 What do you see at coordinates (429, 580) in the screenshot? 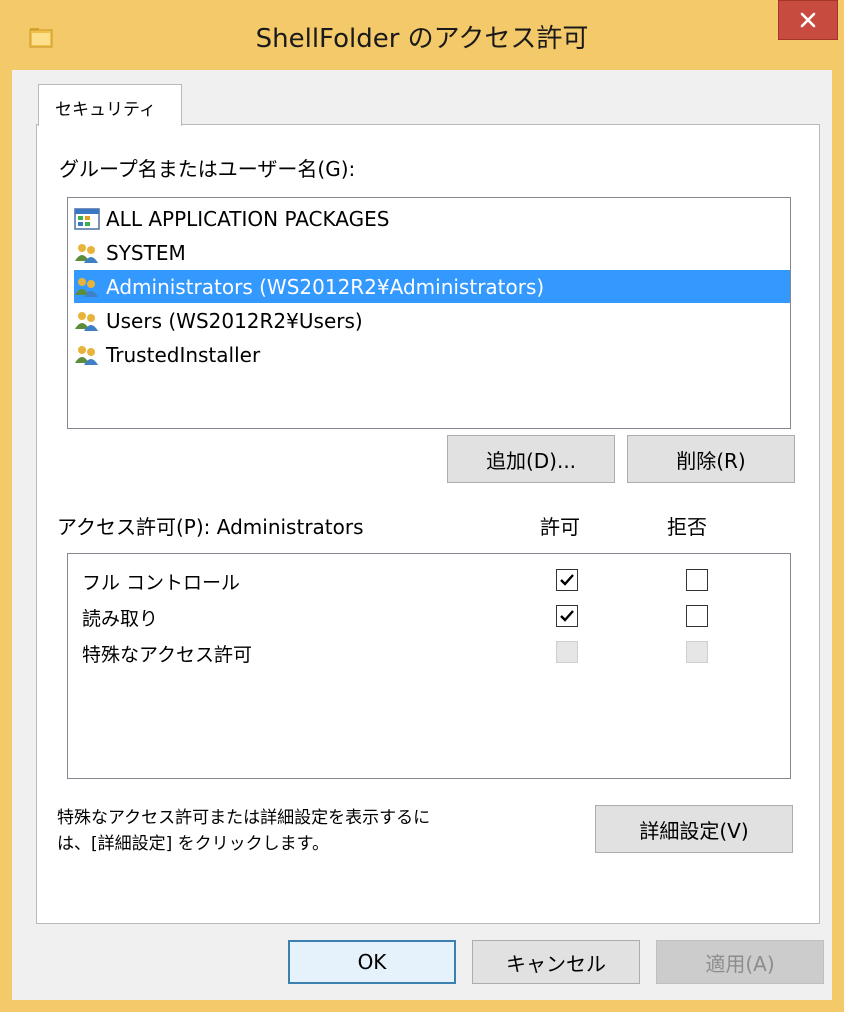
I see `permission-row: フル コントロール` at bounding box center [429, 580].